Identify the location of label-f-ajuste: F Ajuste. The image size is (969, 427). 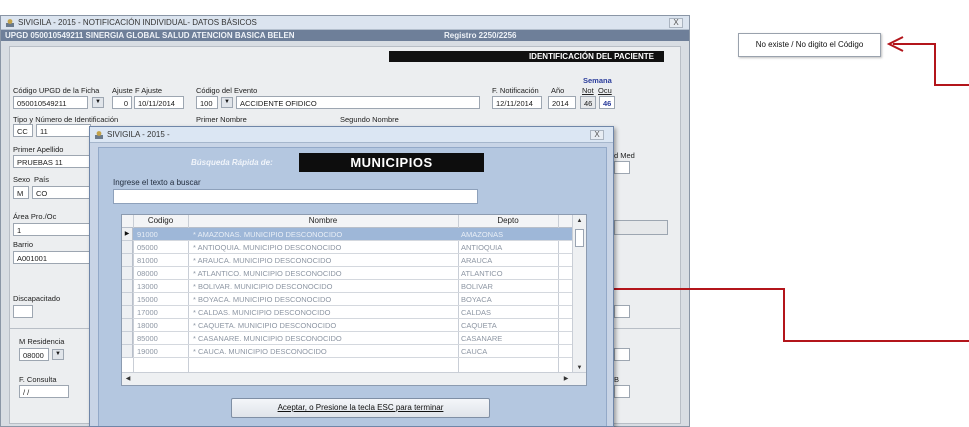
(149, 90).